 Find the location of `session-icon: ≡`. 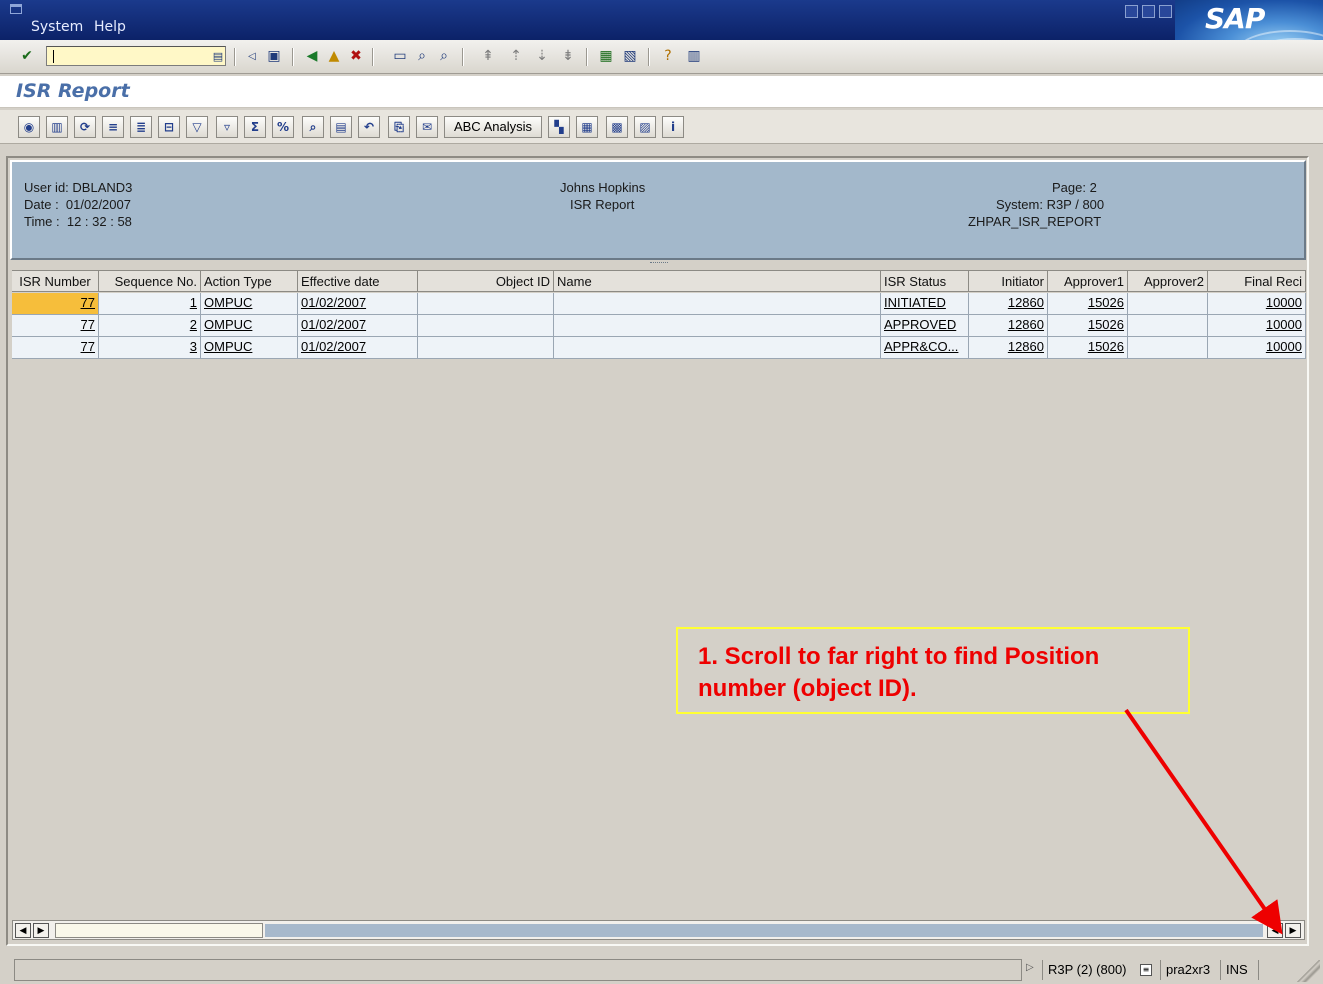

session-icon: ≡ is located at coordinates (1146, 970).